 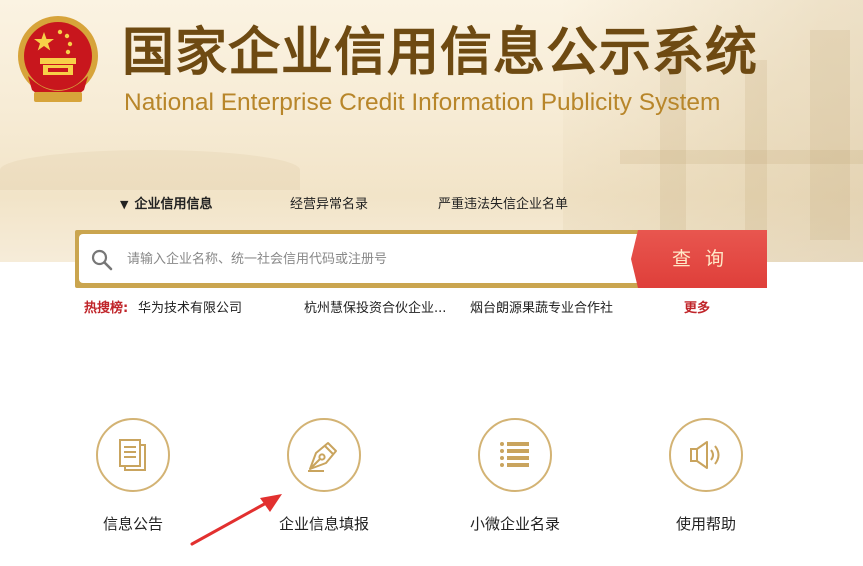 I want to click on feature-small-micro-list: 小微企业名录, so click(x=517, y=478).